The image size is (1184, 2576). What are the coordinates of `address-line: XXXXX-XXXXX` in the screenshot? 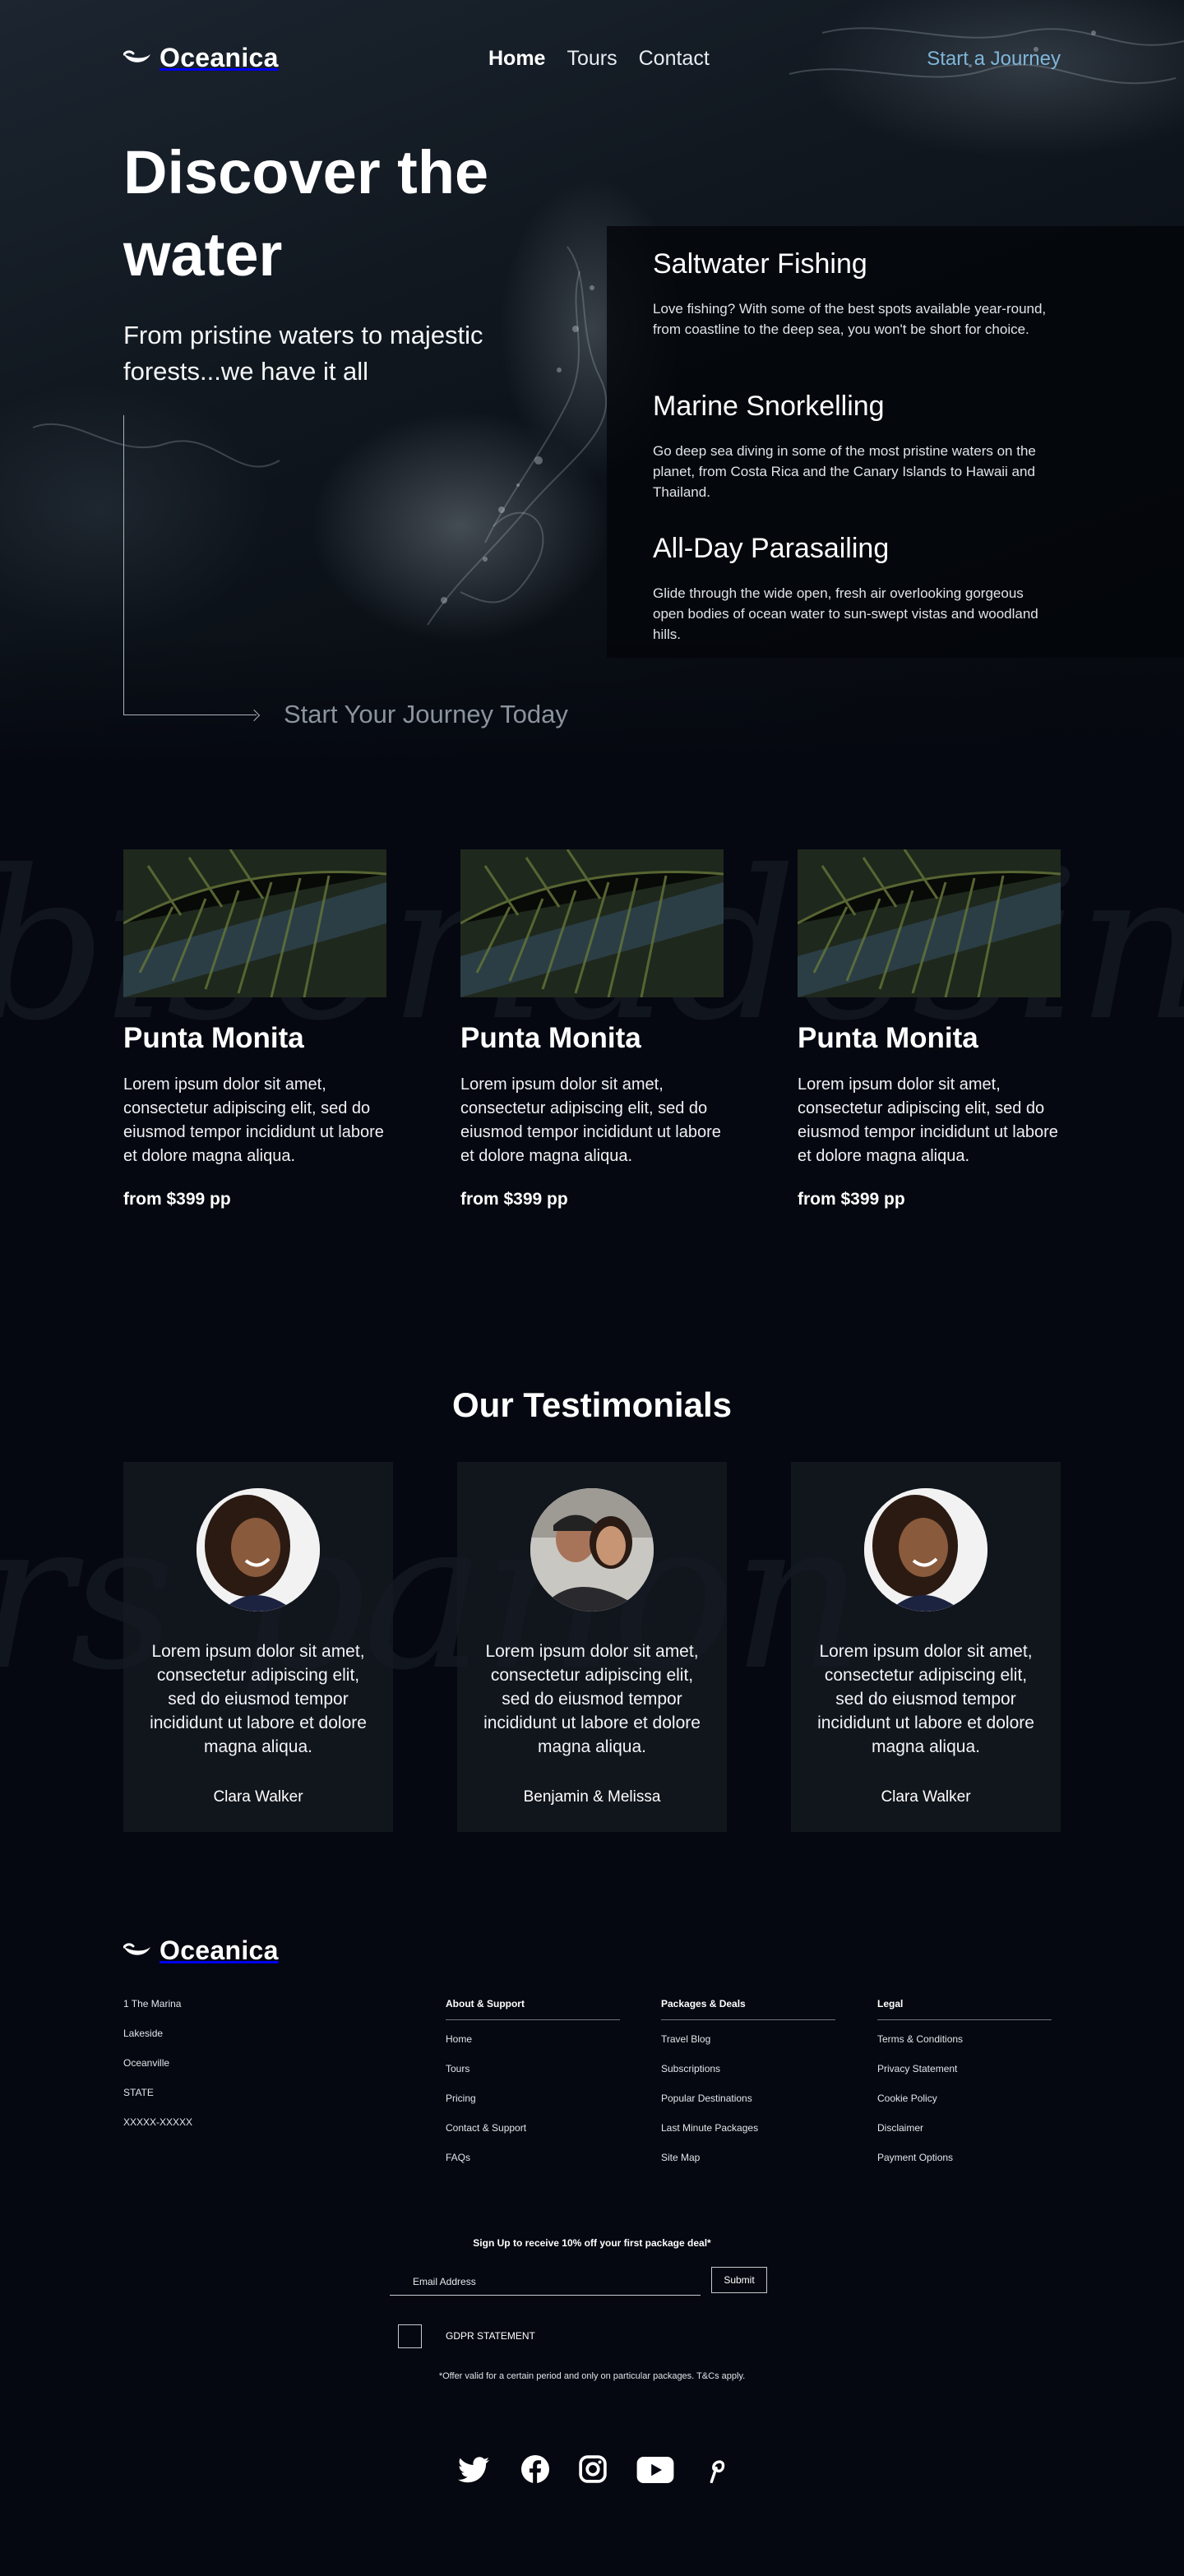 It's located at (158, 2122).